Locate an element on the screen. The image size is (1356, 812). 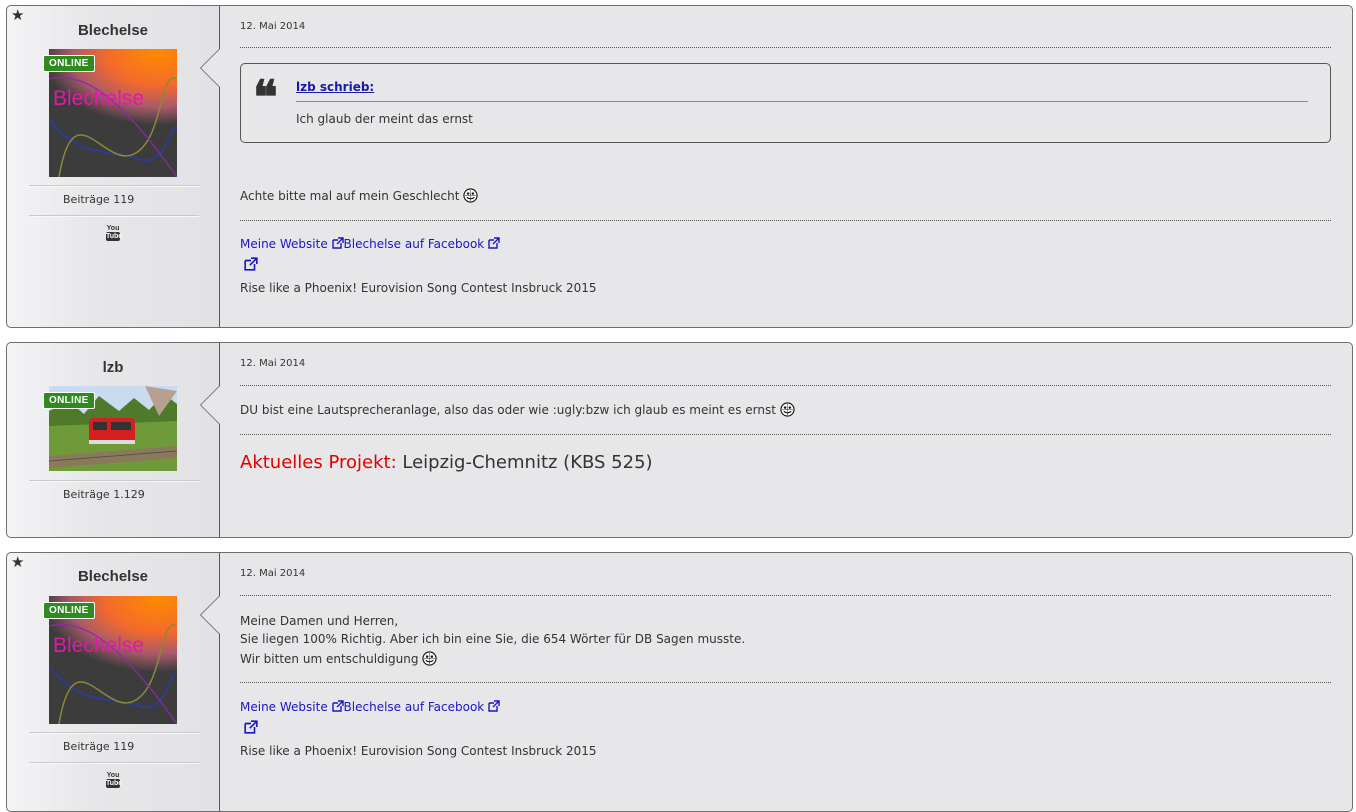
post-author-sidebar: lzb ONLINE Beiträge 1.129 is located at coordinates (113, 440).